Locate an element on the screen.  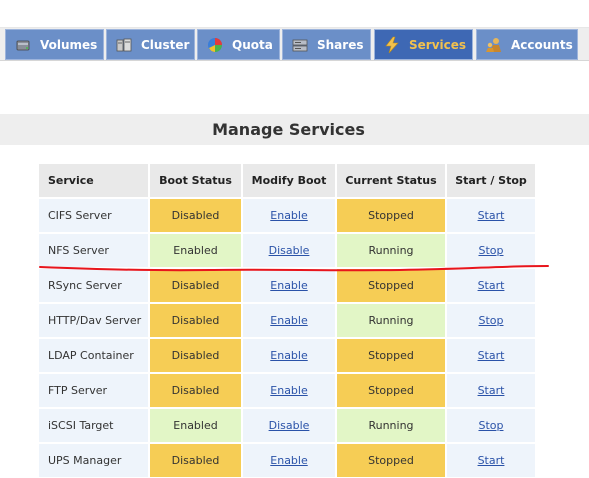
service-name: CIFS Server is located at coordinates (93, 215).